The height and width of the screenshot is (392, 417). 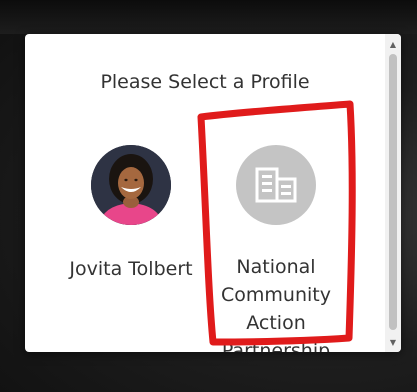 I want to click on profile-name: Jovita Tolbert, so click(x=131, y=269).